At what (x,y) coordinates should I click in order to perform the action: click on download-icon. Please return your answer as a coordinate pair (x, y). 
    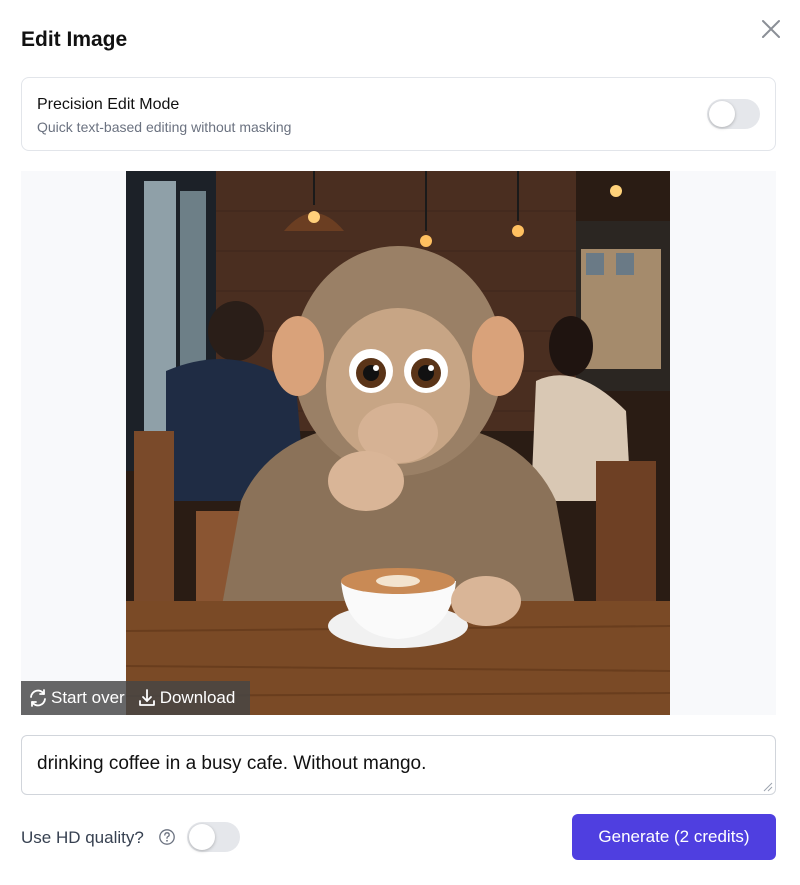
    Looking at the image, I should click on (146, 697).